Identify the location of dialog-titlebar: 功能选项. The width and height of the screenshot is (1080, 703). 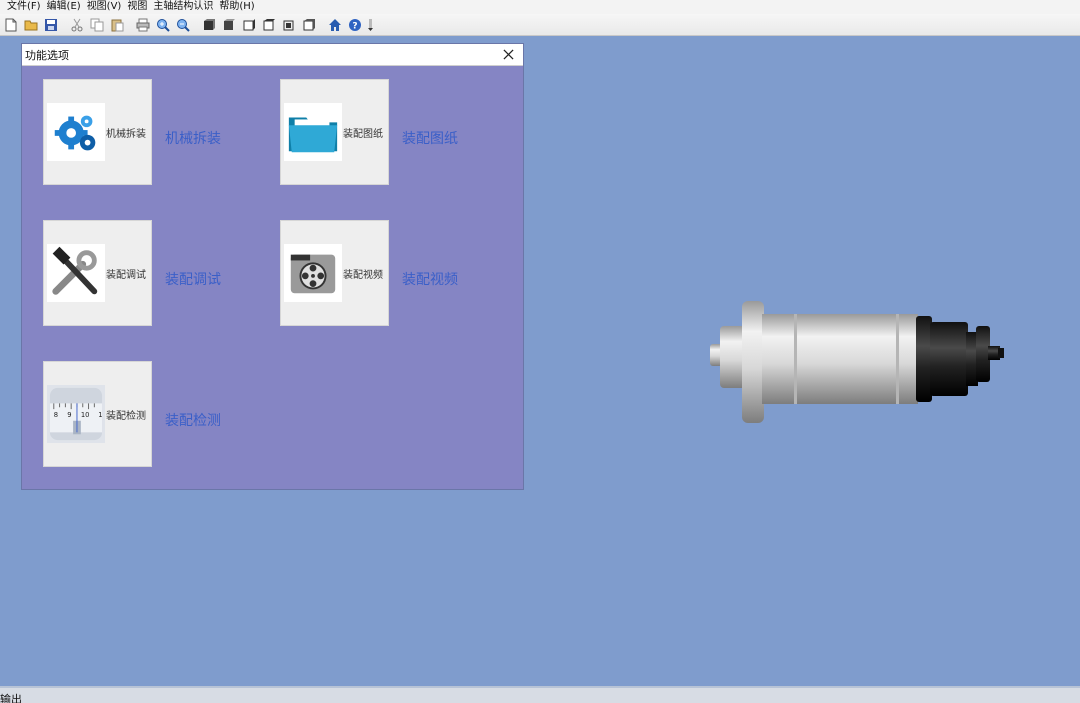
(272, 55).